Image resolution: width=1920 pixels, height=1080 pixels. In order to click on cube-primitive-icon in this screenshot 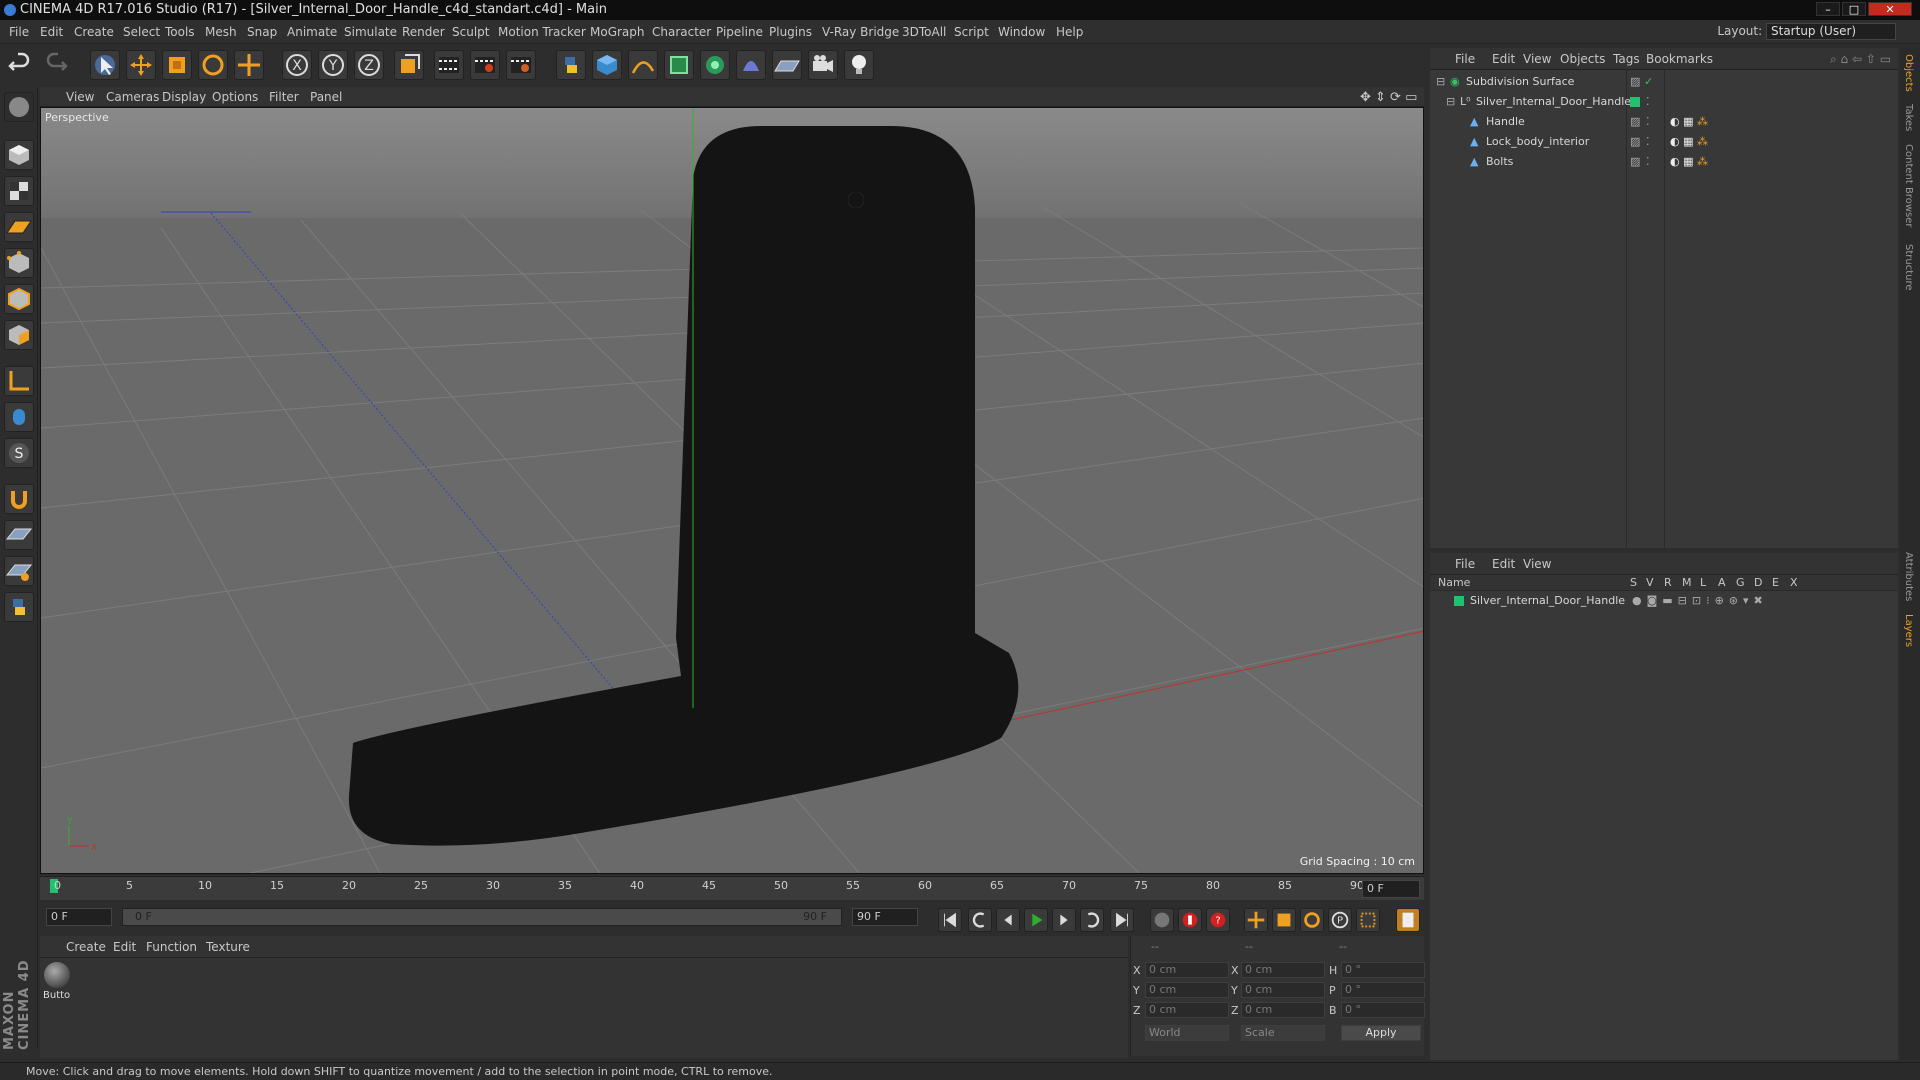, I will do `click(607, 65)`.